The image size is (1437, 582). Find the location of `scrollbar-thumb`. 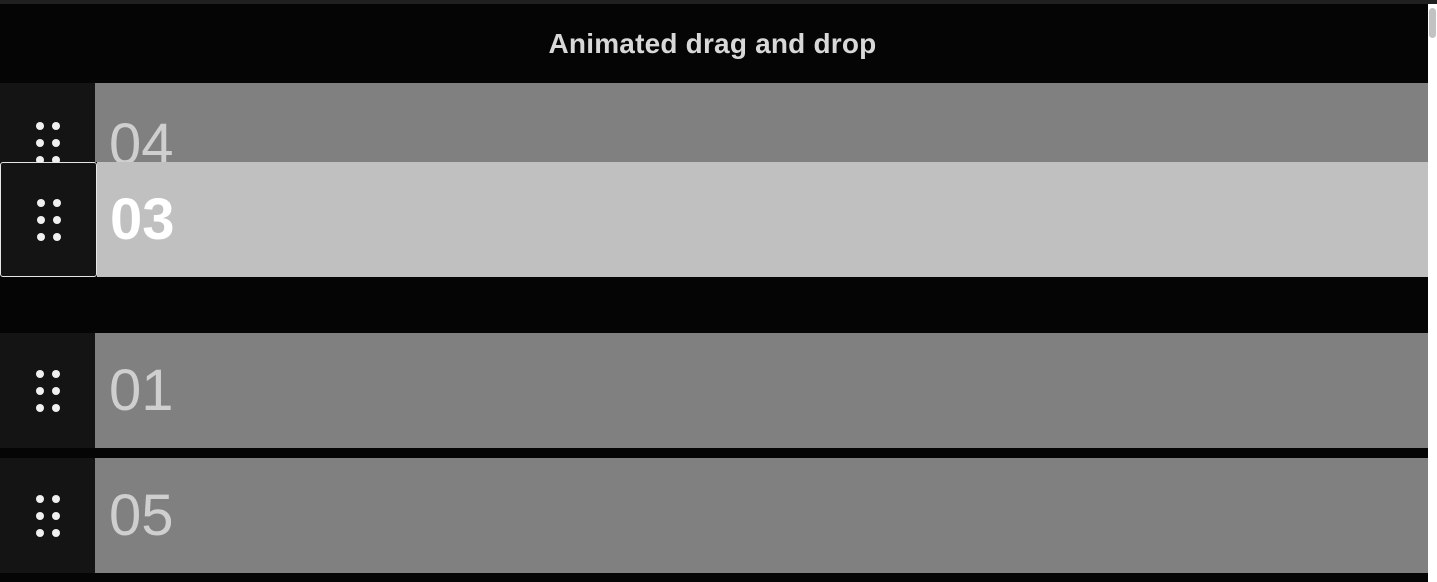

scrollbar-thumb is located at coordinates (1432, 23).